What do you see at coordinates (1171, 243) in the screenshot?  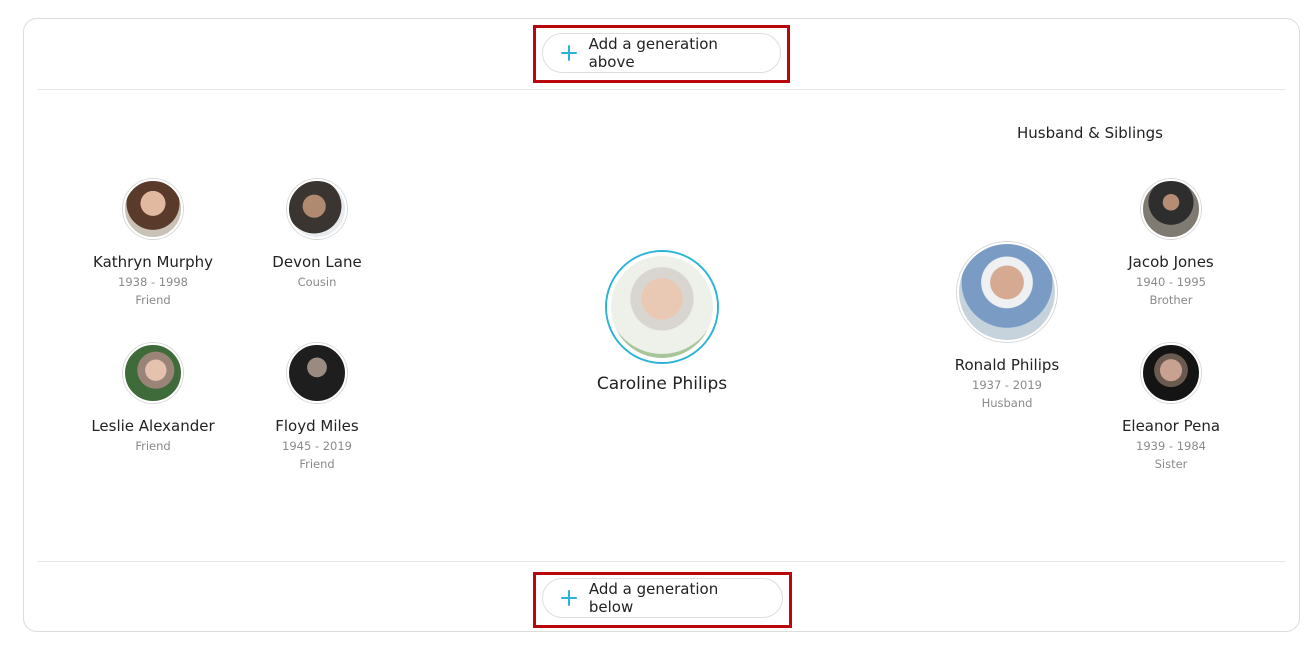 I see `person-card-jacob-jones: Jacob Jones 1940 - 1995 Brother` at bounding box center [1171, 243].